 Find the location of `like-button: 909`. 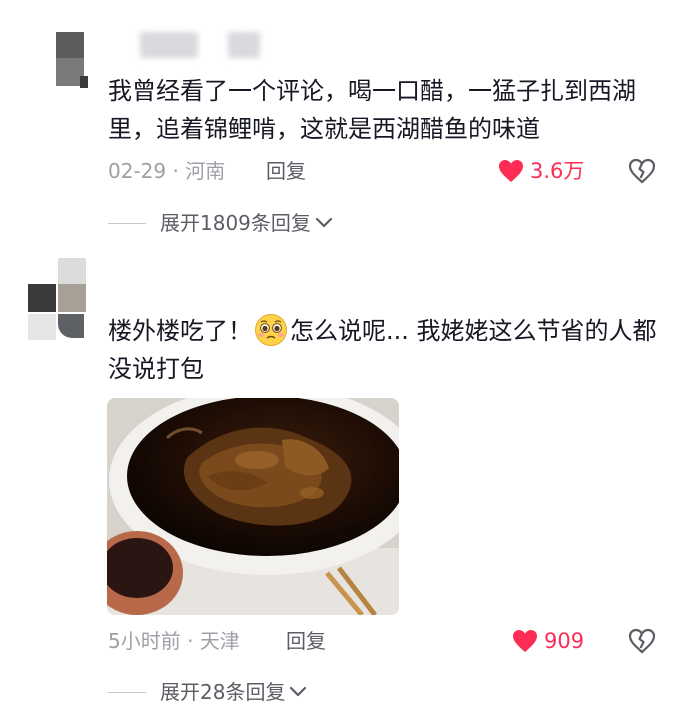

like-button: 909 is located at coordinates (548, 641).